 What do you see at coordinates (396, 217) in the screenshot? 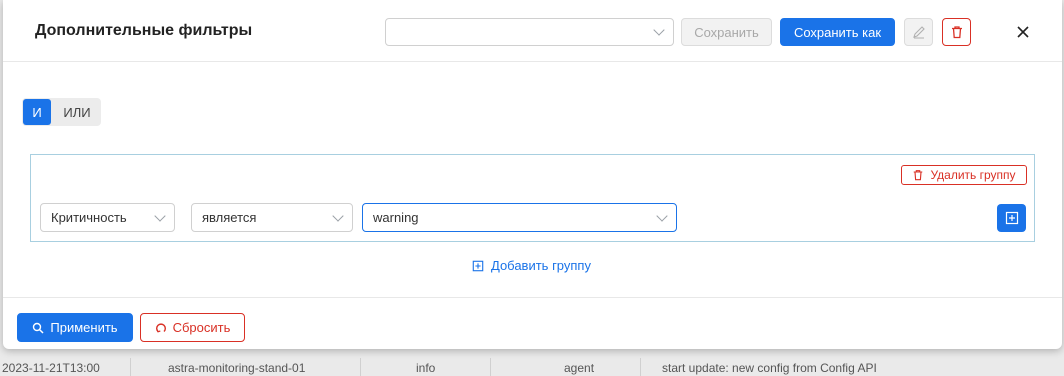
I see `condition-value: warning` at bounding box center [396, 217].